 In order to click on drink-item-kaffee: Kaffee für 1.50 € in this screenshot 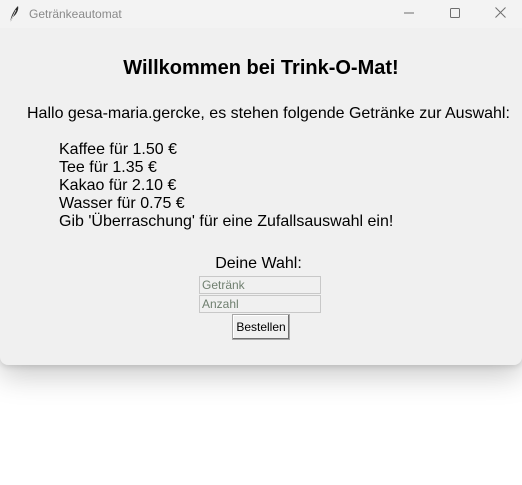, I will do `click(118, 149)`.